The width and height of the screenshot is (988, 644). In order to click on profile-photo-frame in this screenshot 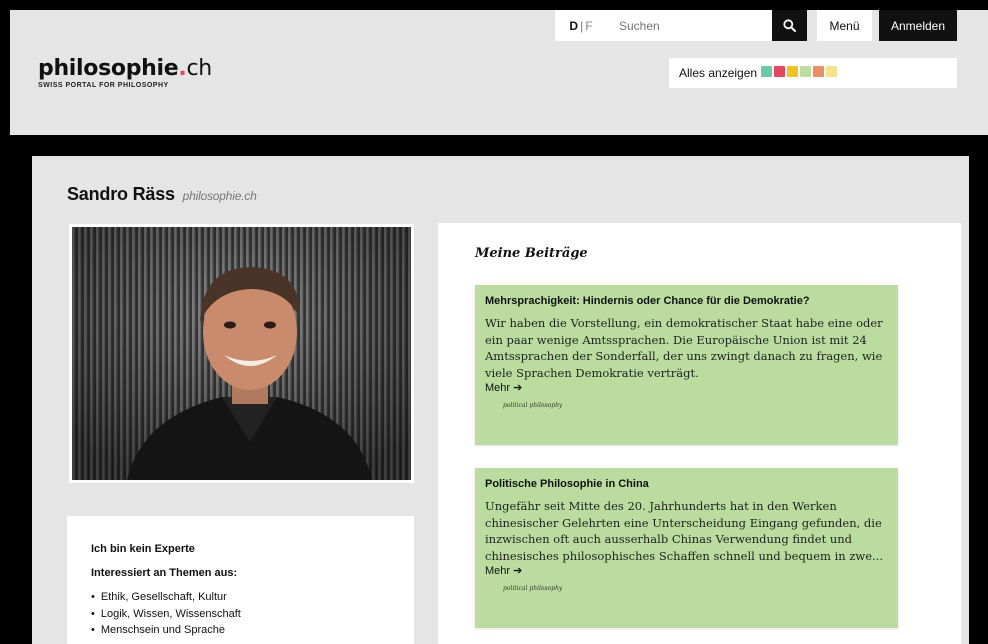, I will do `click(241, 353)`.